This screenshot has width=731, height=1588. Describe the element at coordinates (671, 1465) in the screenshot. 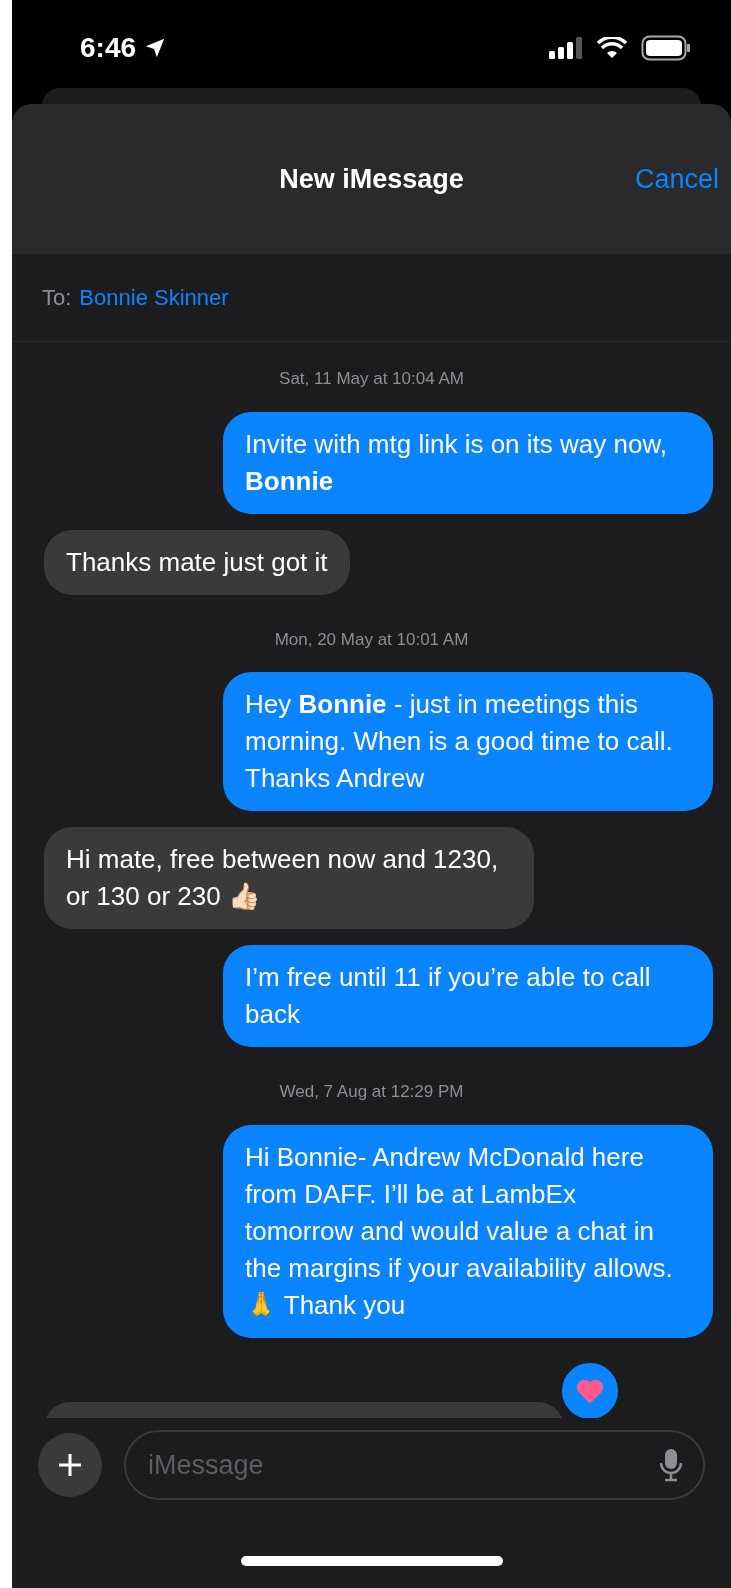

I see `microphone-icon` at that location.